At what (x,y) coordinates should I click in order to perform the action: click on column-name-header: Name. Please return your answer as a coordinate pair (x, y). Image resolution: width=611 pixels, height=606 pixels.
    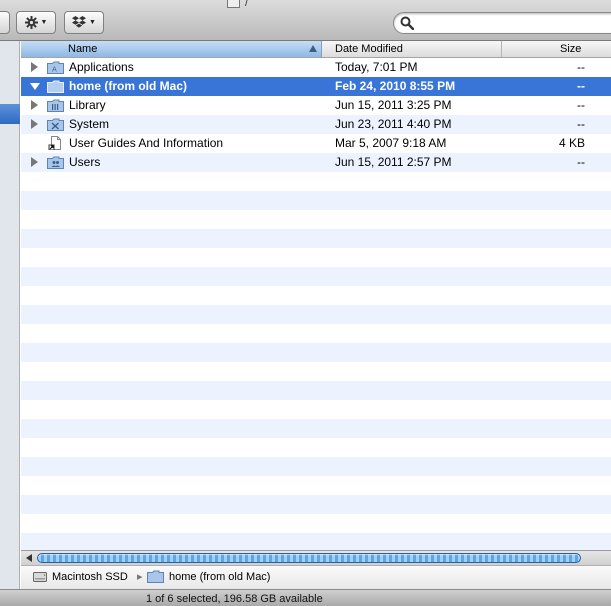
    Looking at the image, I should click on (171, 49).